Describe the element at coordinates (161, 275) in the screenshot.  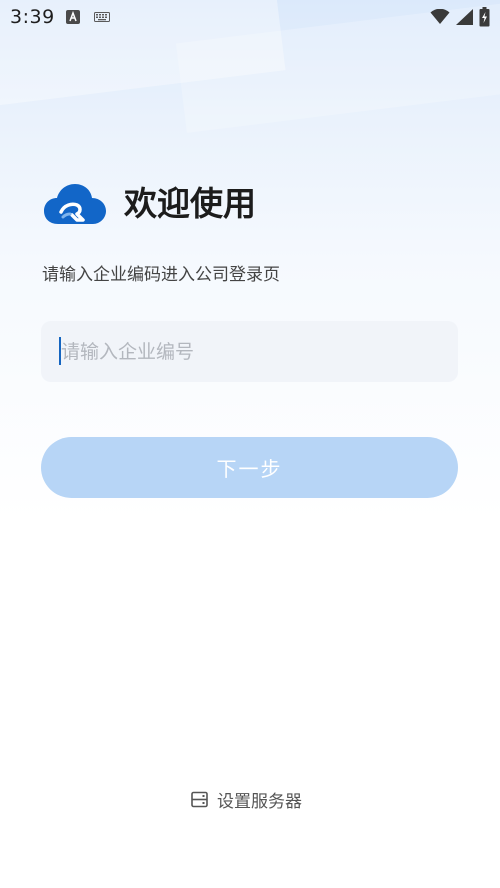
I see `subtitle: 请输入企业编码进入公司登录页` at that location.